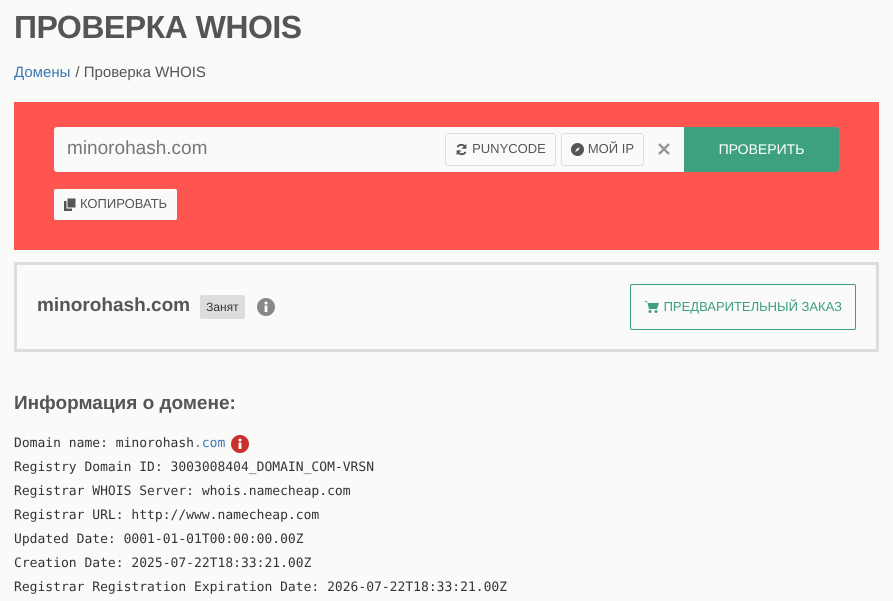  I want to click on domain-link: .com, so click(210, 443).